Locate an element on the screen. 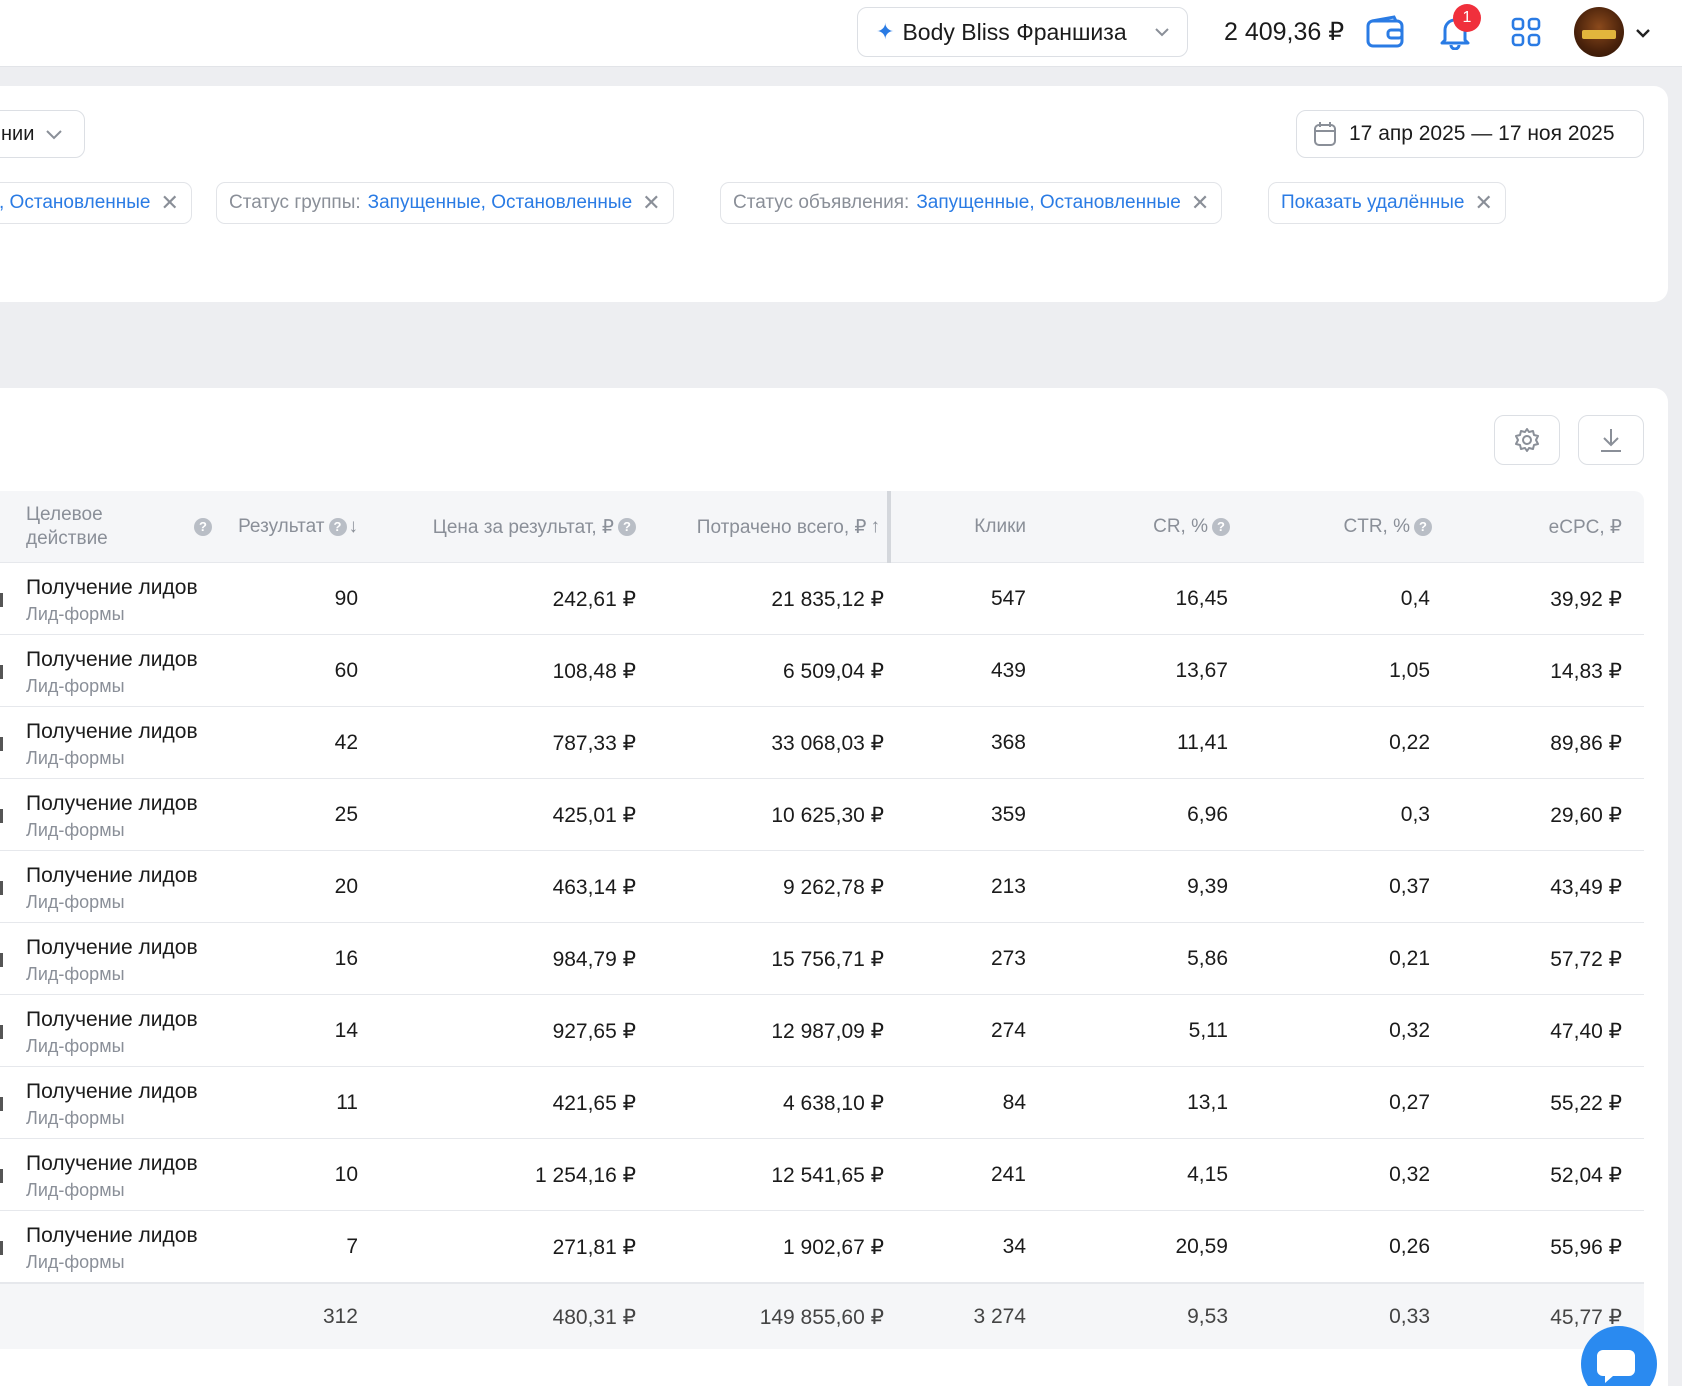  col-header-cr: CR, % ? is located at coordinates (1145, 527).